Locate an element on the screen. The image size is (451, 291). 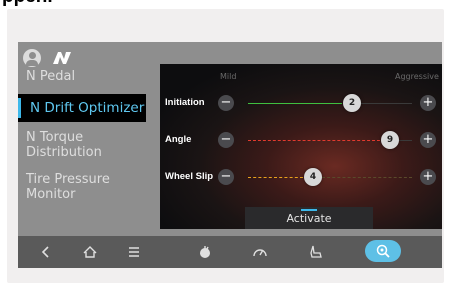
angle-track-empty is located at coordinates (405, 140).